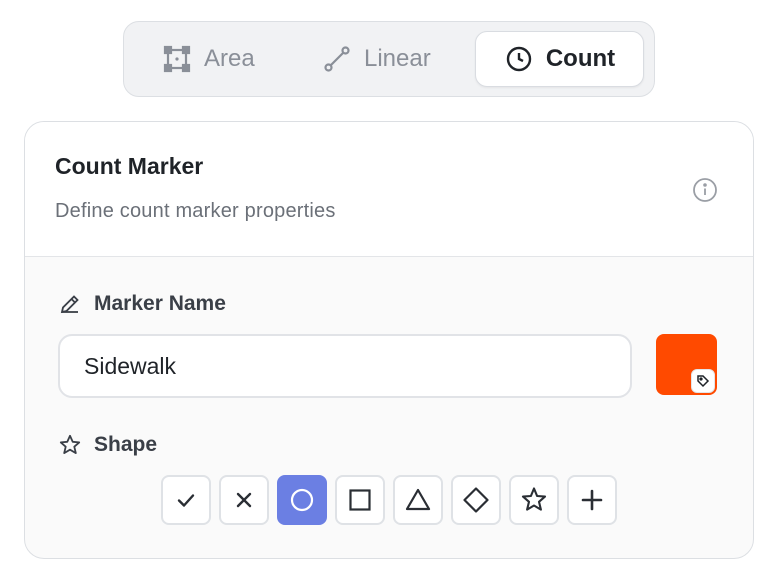 This screenshot has width=784, height=586. What do you see at coordinates (160, 303) in the screenshot?
I see `marker-name-label: Marker Name` at bounding box center [160, 303].